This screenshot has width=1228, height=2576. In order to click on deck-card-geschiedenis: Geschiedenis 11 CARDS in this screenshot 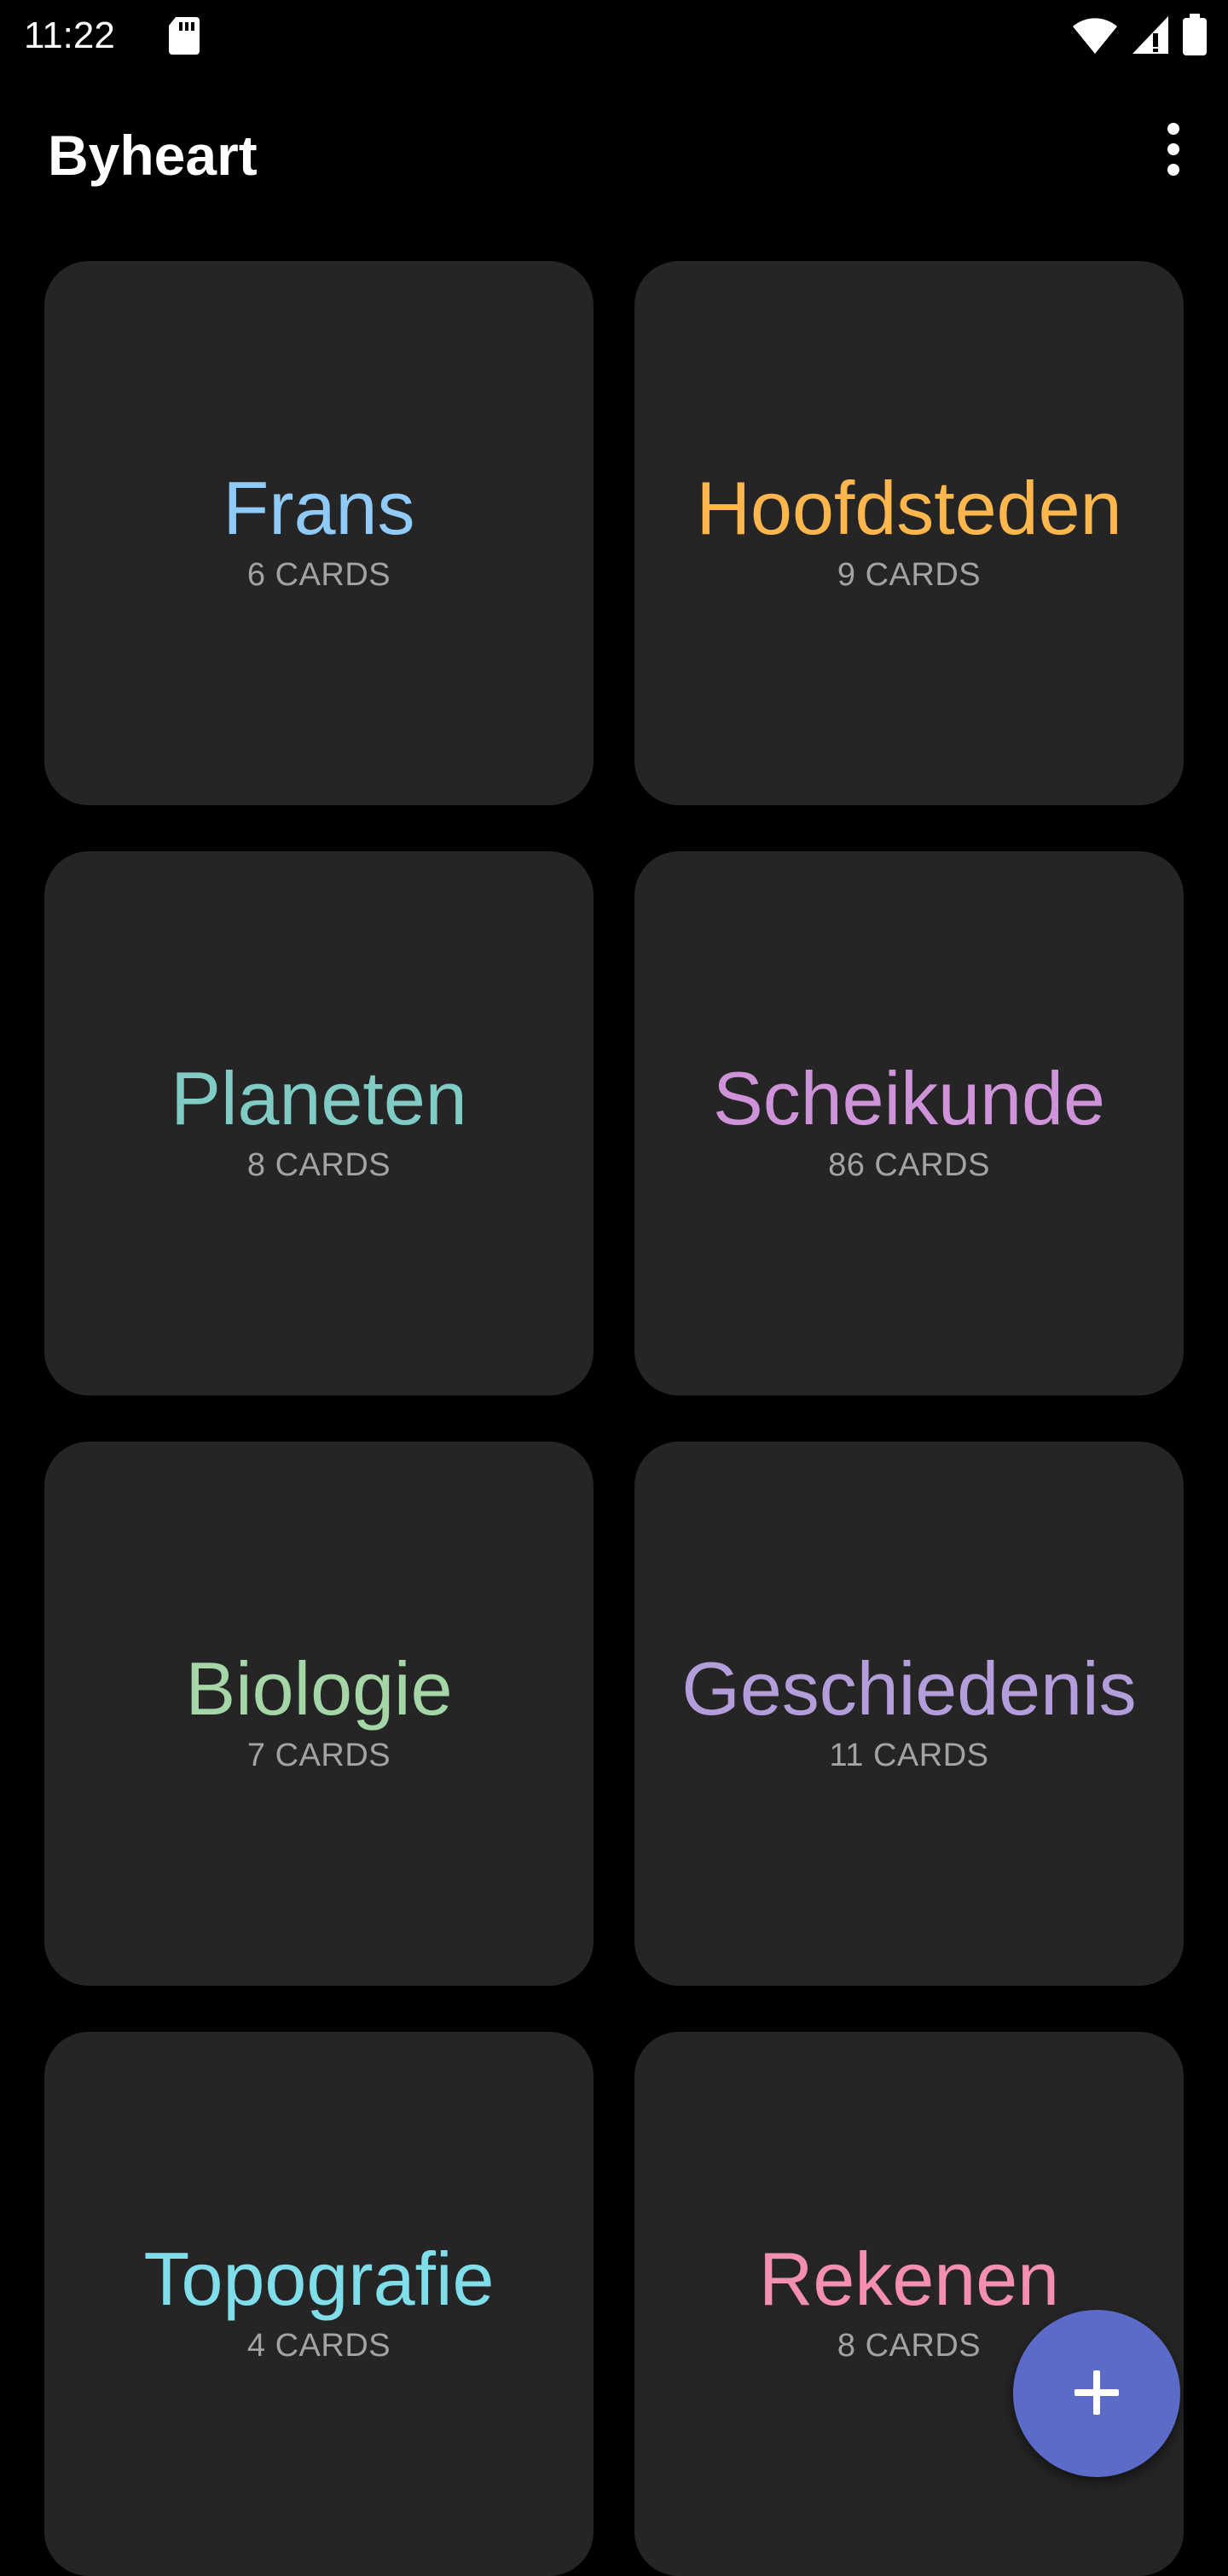, I will do `click(909, 1714)`.